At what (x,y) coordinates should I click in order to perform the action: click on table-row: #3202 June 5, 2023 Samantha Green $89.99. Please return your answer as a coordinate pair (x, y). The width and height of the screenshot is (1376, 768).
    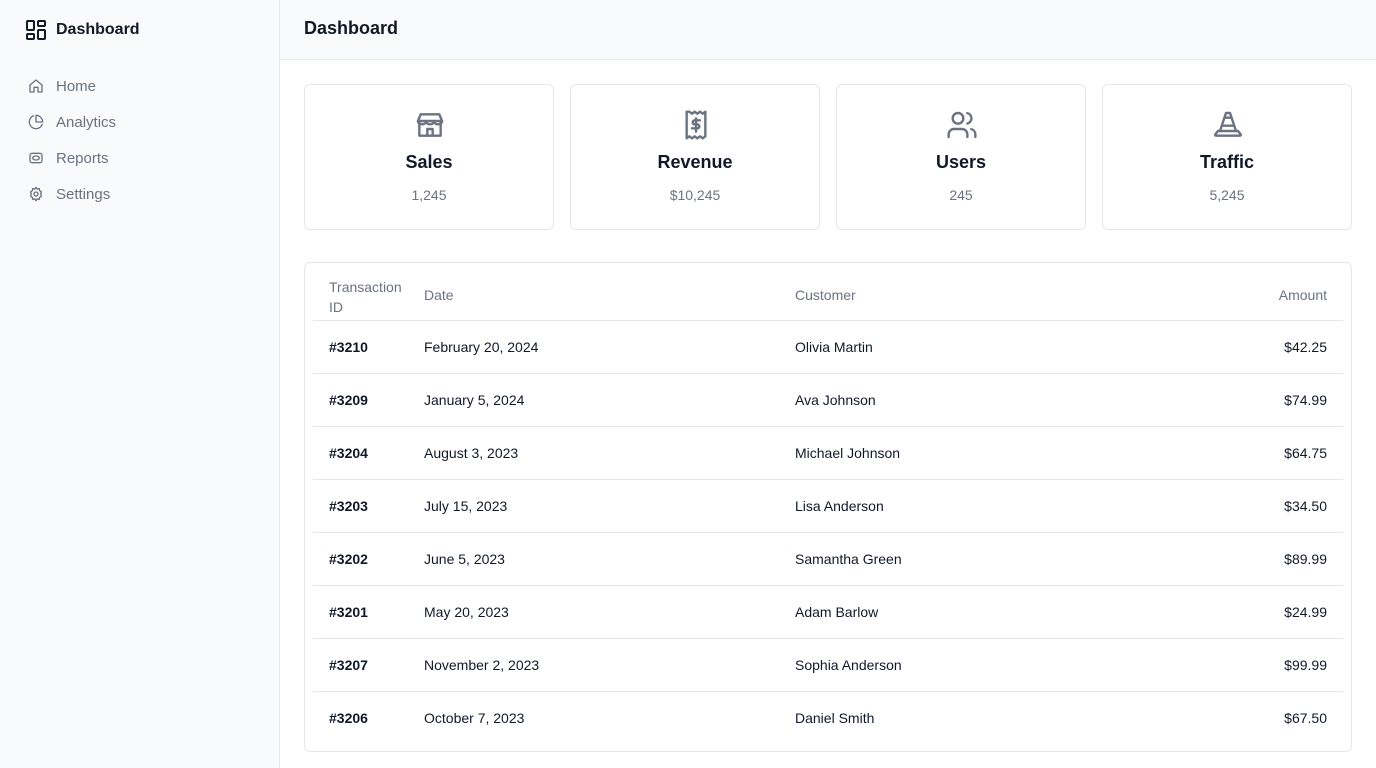
    Looking at the image, I should click on (828, 559).